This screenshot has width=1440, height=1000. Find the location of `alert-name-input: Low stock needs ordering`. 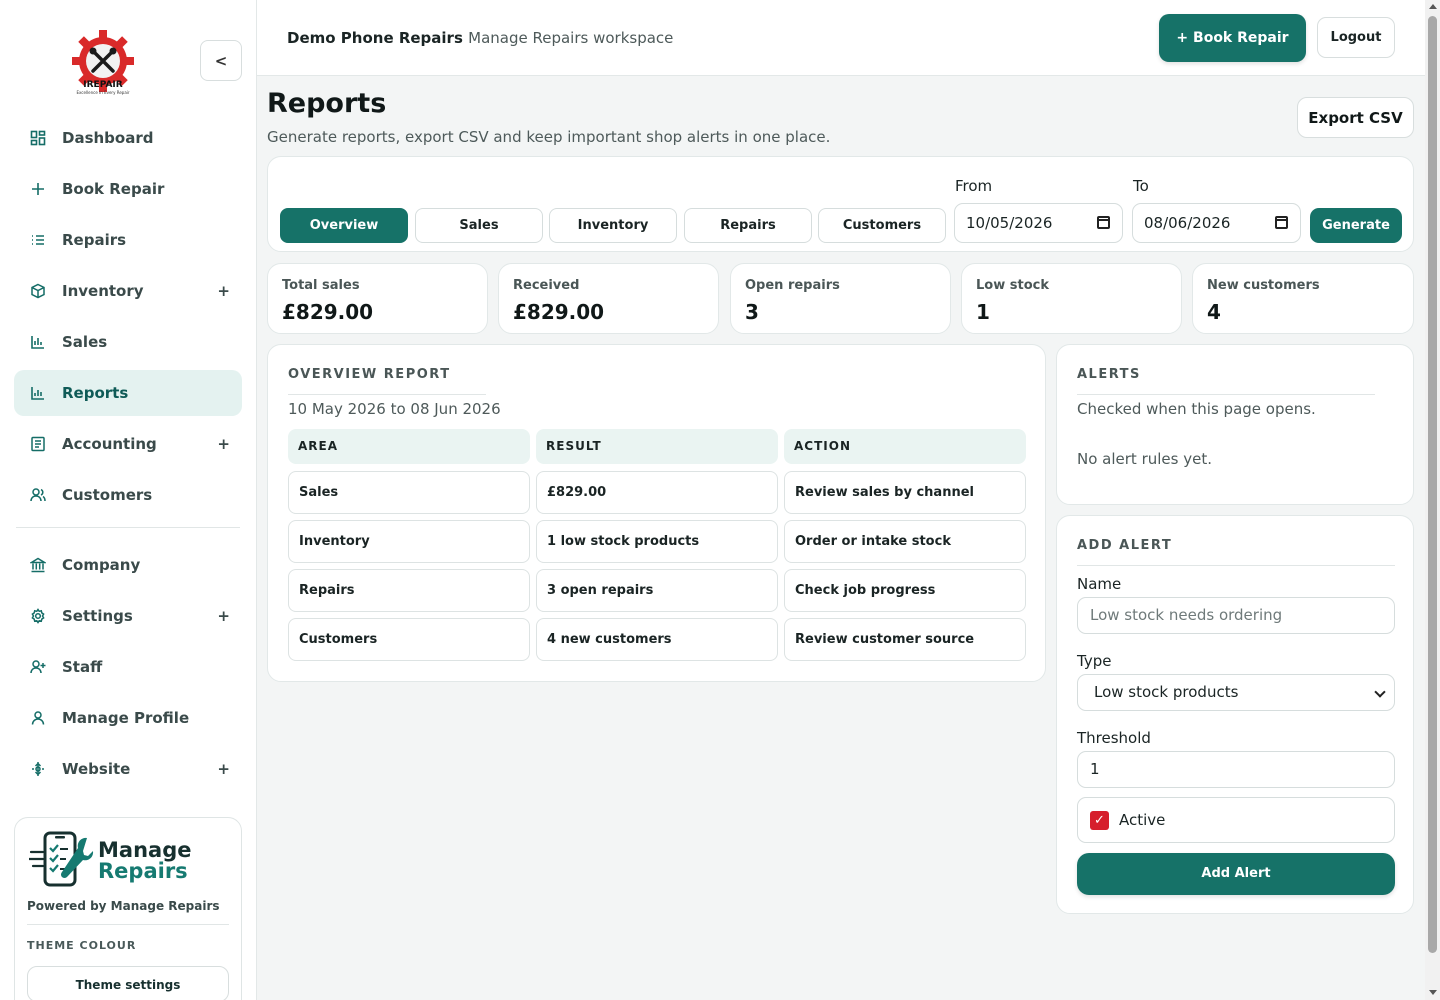

alert-name-input: Low stock needs ordering is located at coordinates (1236, 615).